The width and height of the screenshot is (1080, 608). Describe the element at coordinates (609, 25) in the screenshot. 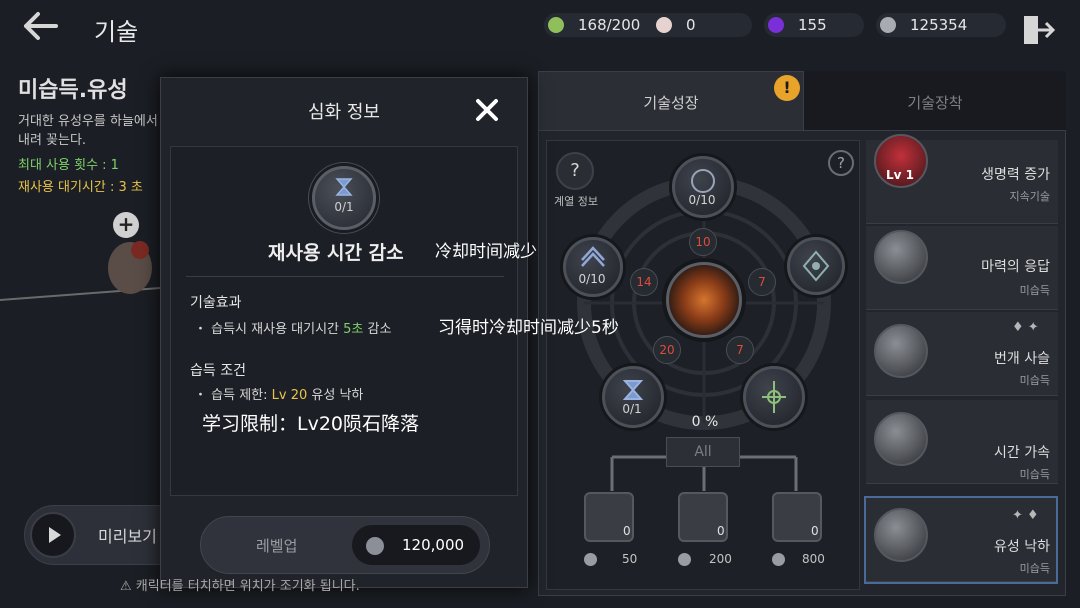

I see `energy-value: 168/200` at that location.